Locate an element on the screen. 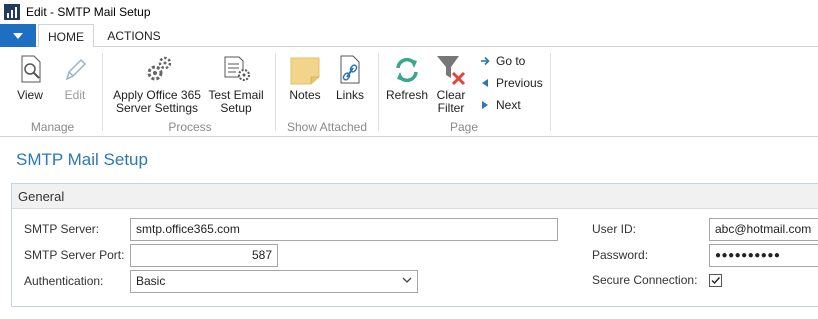 The height and width of the screenshot is (319, 818). app-logo-icon is located at coordinates (12, 12).